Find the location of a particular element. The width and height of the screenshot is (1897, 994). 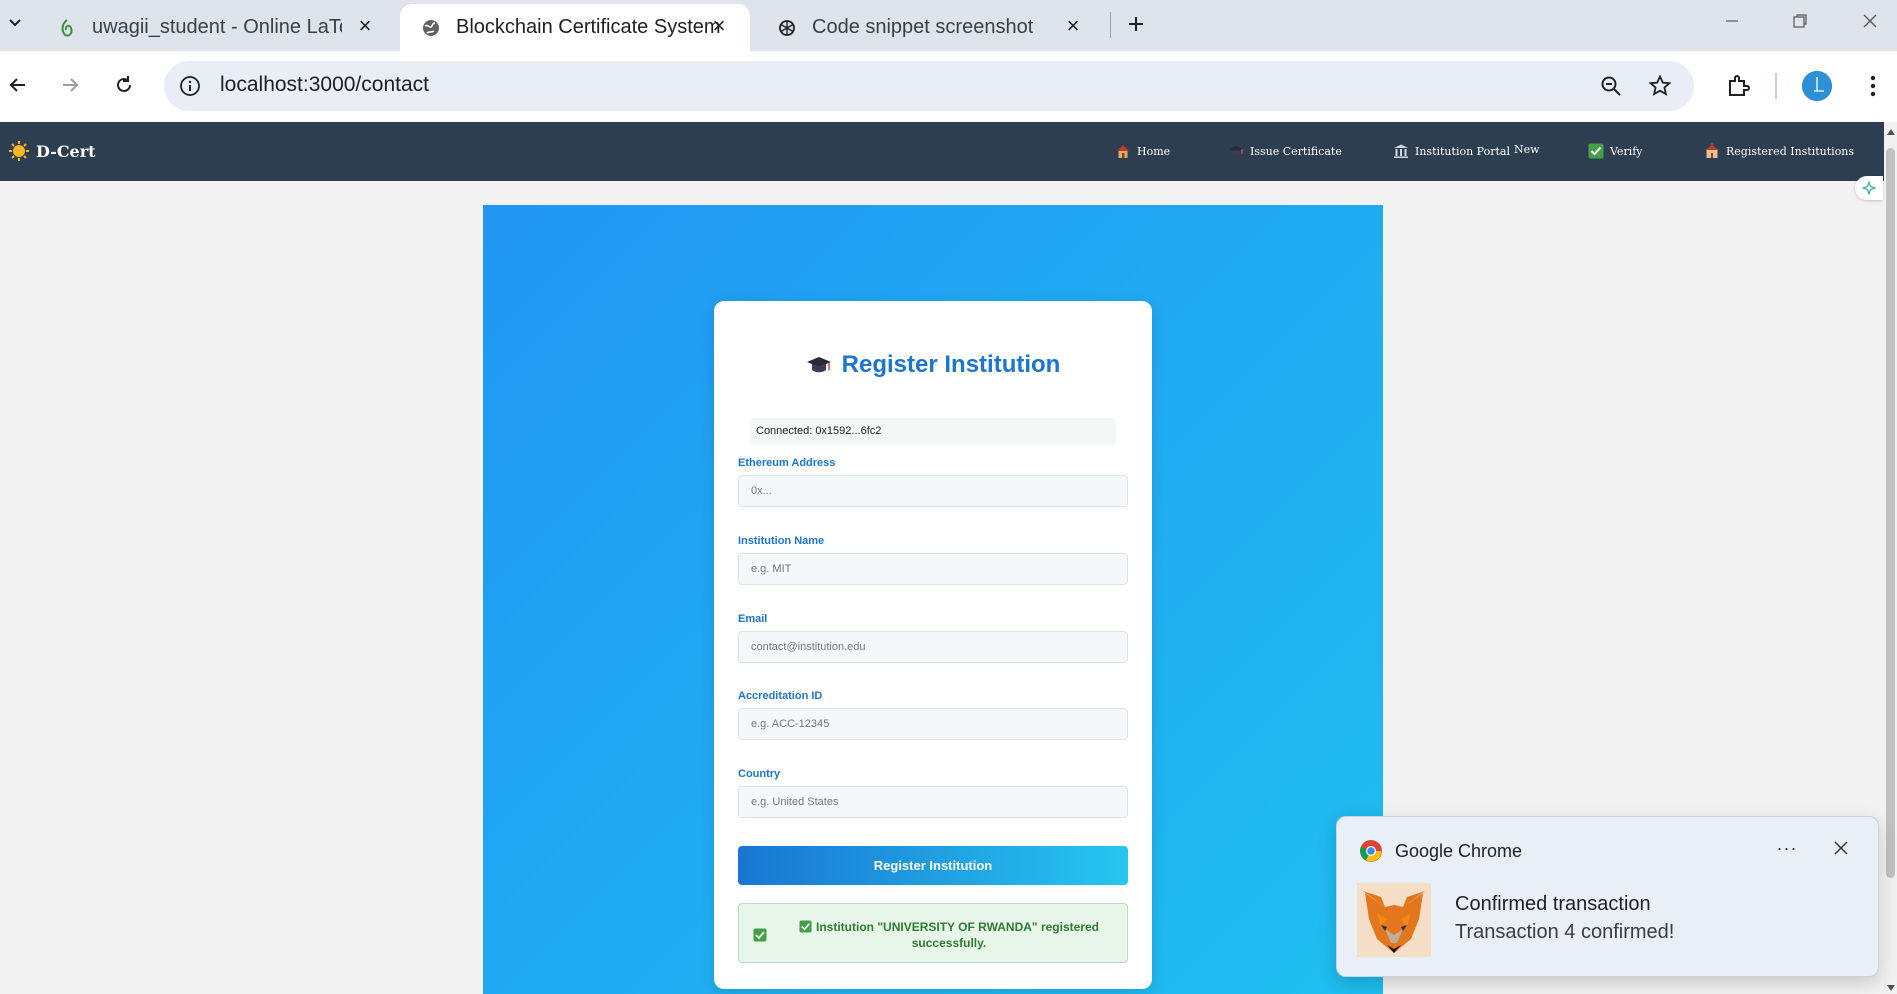

scroll-up-icon is located at coordinates (1890, 131).